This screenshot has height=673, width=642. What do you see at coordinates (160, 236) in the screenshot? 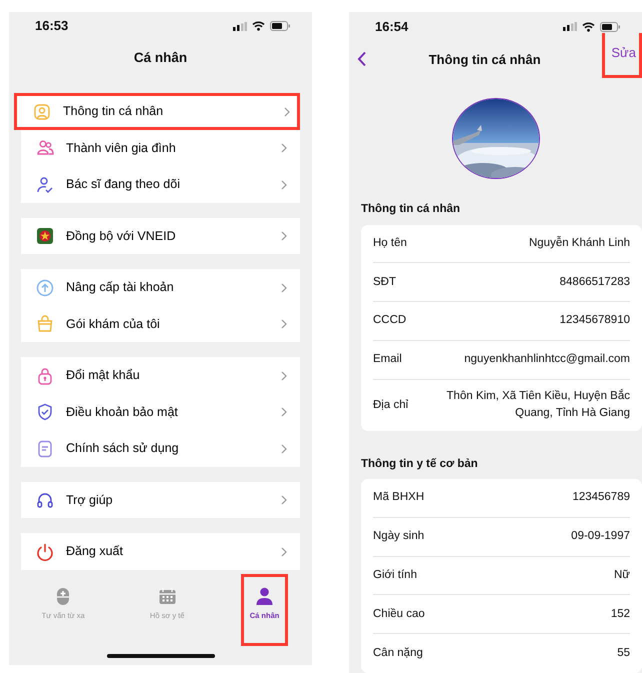
I see `menu-item: Đồng bộ với VNEID` at bounding box center [160, 236].